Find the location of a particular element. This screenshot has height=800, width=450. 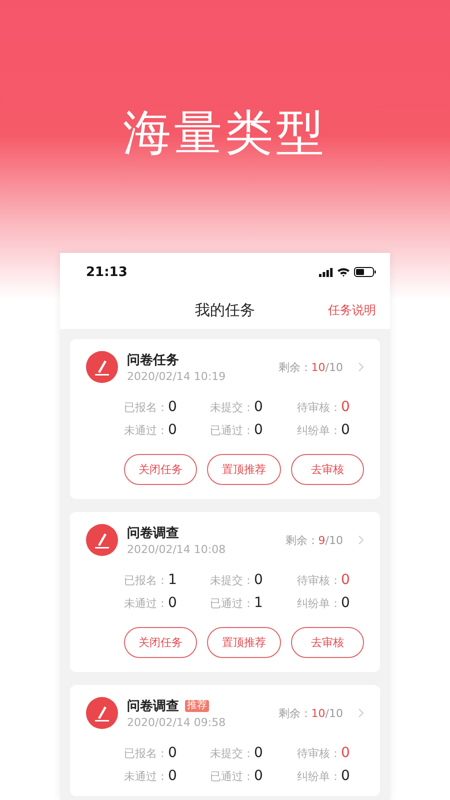

headline: 海量类型 is located at coordinates (225, 133).